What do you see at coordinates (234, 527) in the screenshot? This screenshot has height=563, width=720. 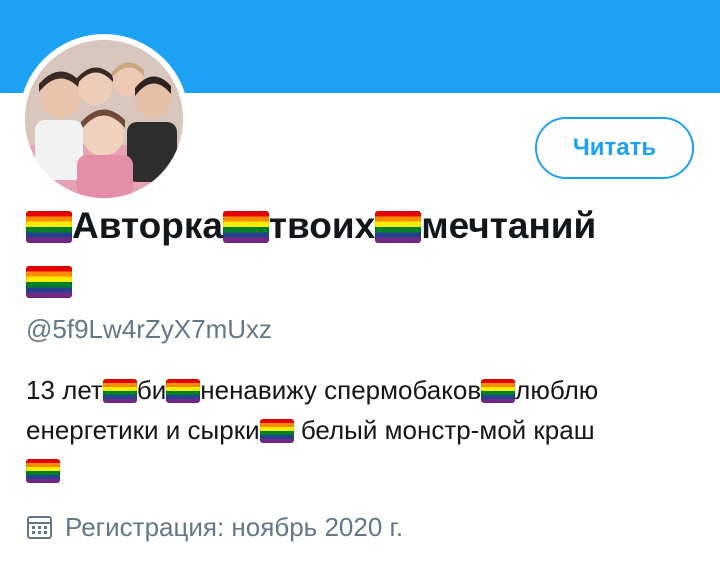 I see `join-date-text: Регистрация: ноябрь 2020 г.` at bounding box center [234, 527].